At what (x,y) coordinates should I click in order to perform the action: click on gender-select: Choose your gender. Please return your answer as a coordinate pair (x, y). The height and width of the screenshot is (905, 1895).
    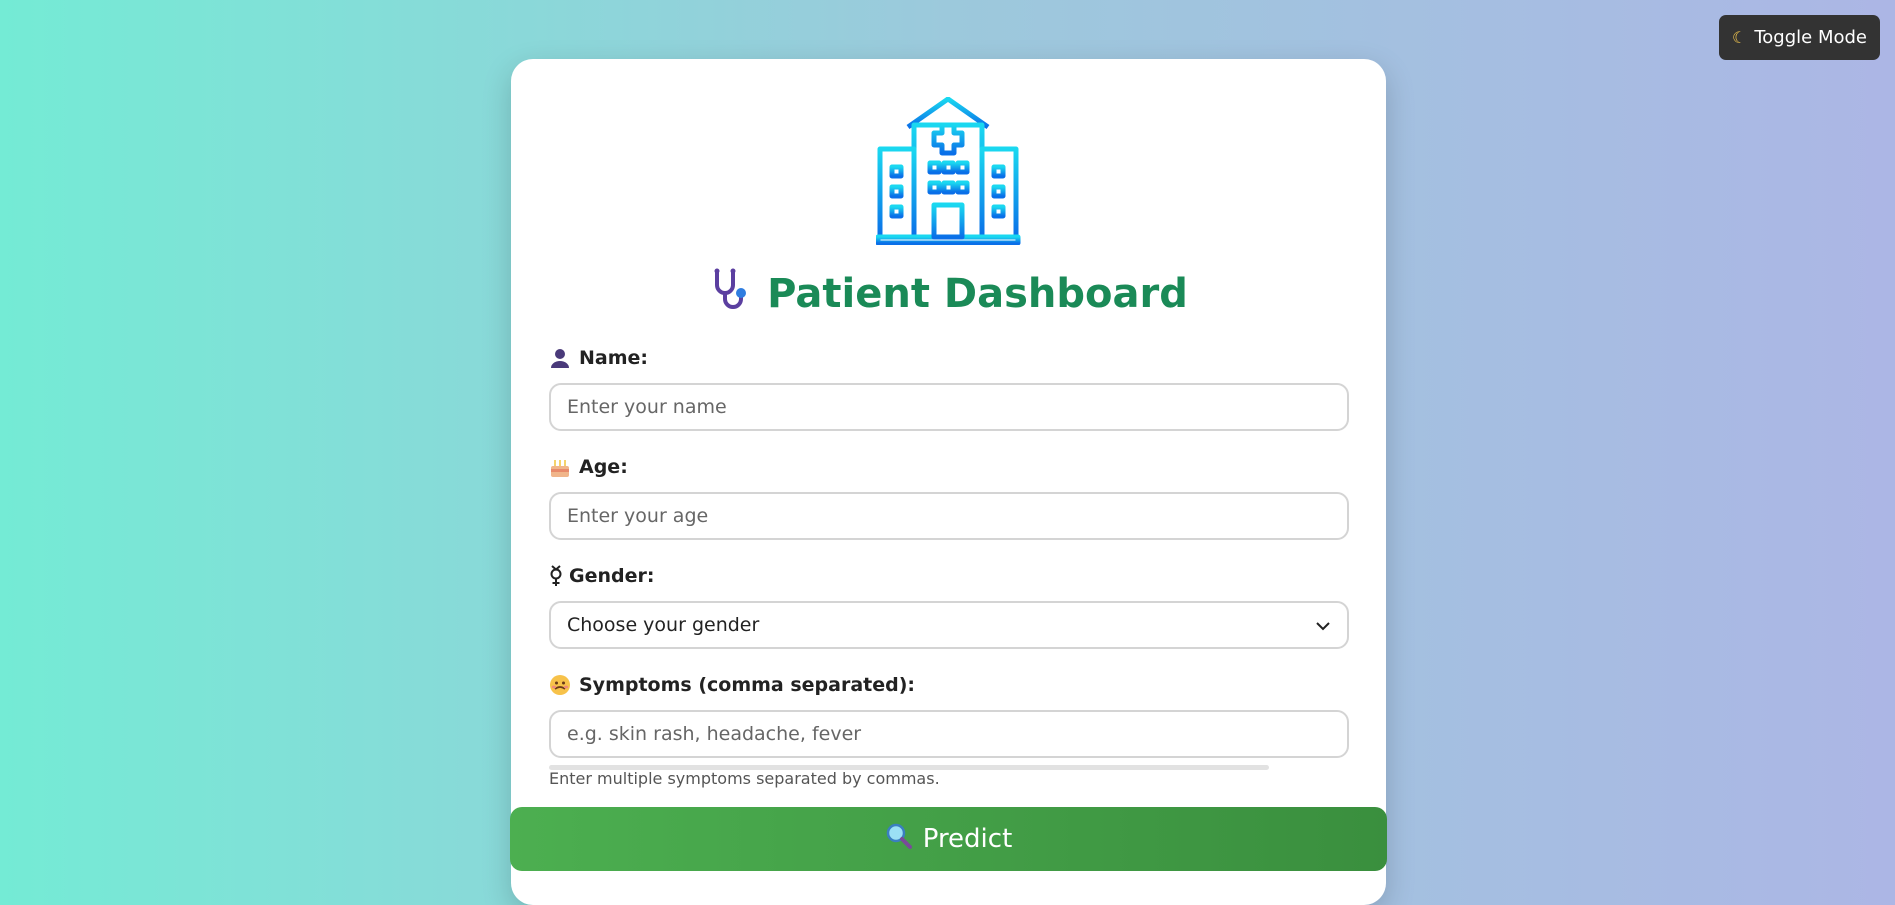
    Looking at the image, I should click on (949, 625).